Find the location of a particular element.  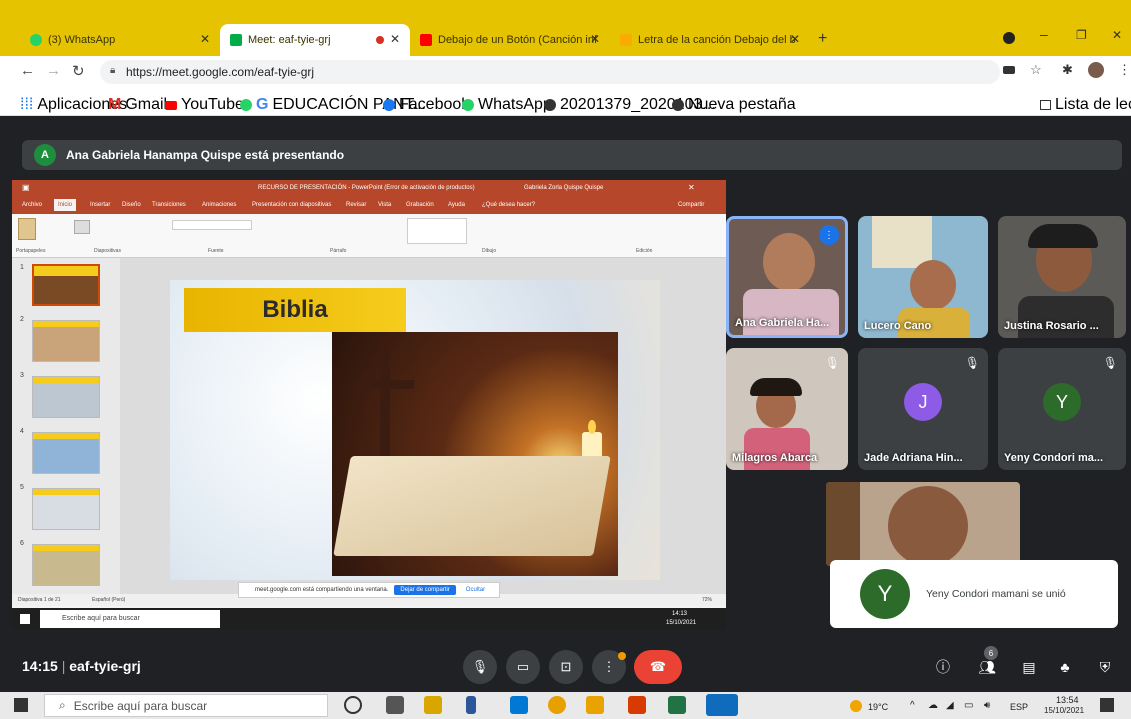

clock-time: 13:54 is located at coordinates (1067, 700).